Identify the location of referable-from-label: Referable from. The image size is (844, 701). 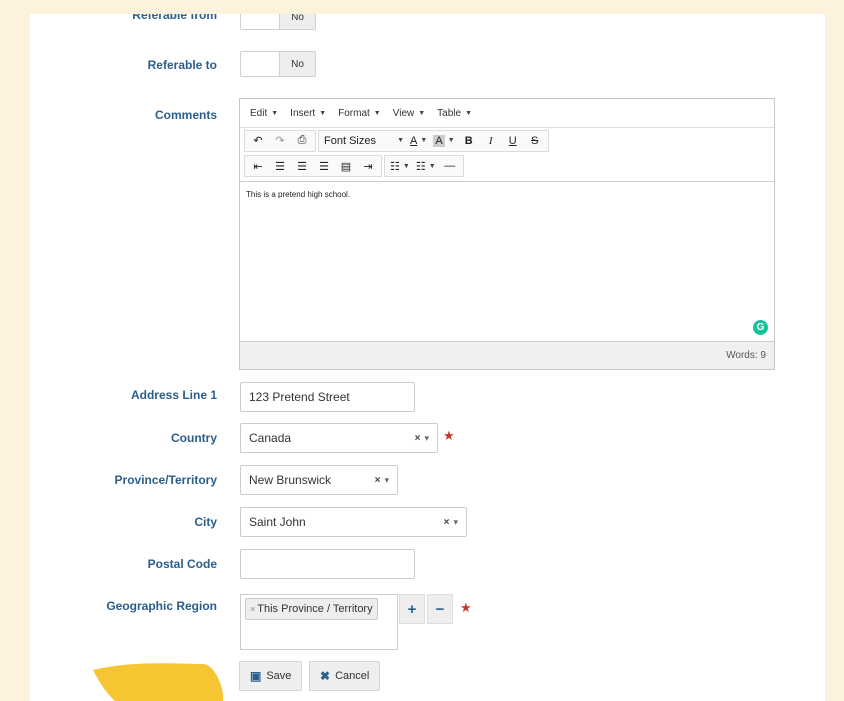
(174, 18).